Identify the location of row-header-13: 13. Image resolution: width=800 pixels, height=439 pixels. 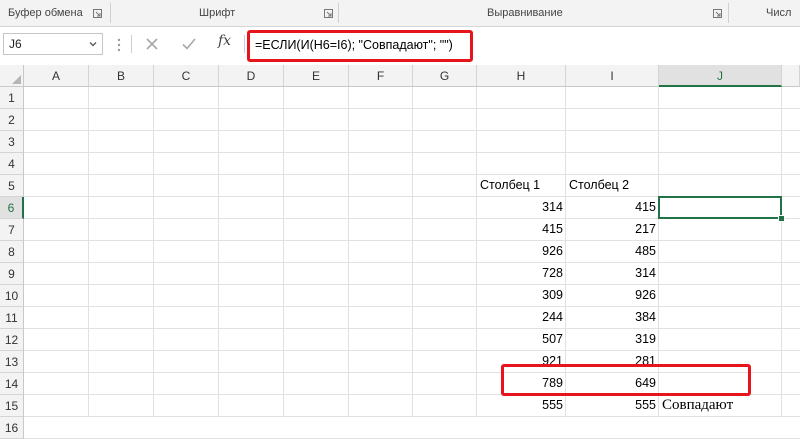
(12, 362).